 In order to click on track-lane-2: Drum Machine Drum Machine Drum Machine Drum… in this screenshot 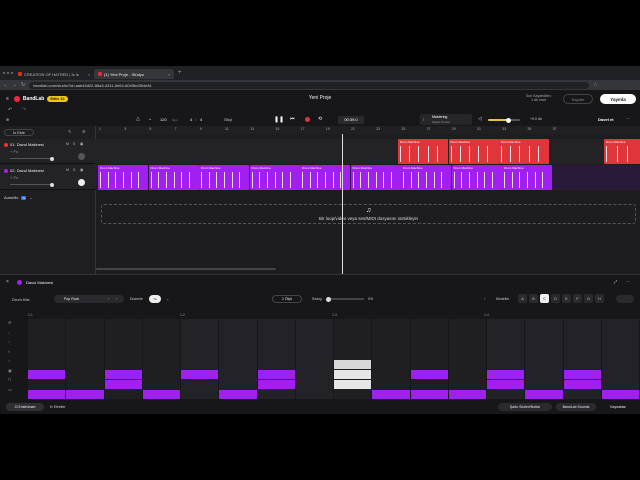, I will do `click(368, 177)`.